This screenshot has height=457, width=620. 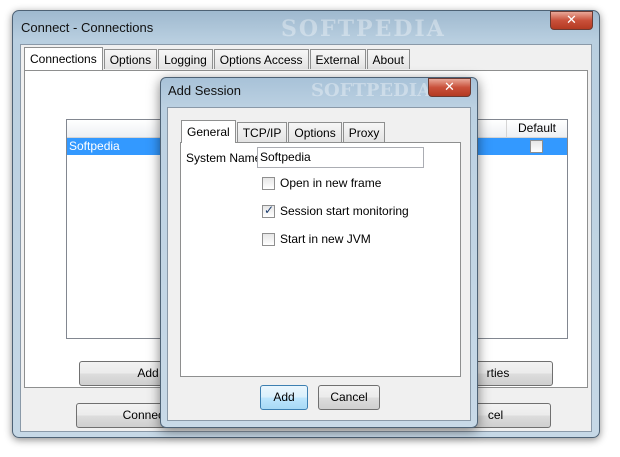 What do you see at coordinates (364, 132) in the screenshot?
I see `dialog-tab-proxy: Proxy` at bounding box center [364, 132].